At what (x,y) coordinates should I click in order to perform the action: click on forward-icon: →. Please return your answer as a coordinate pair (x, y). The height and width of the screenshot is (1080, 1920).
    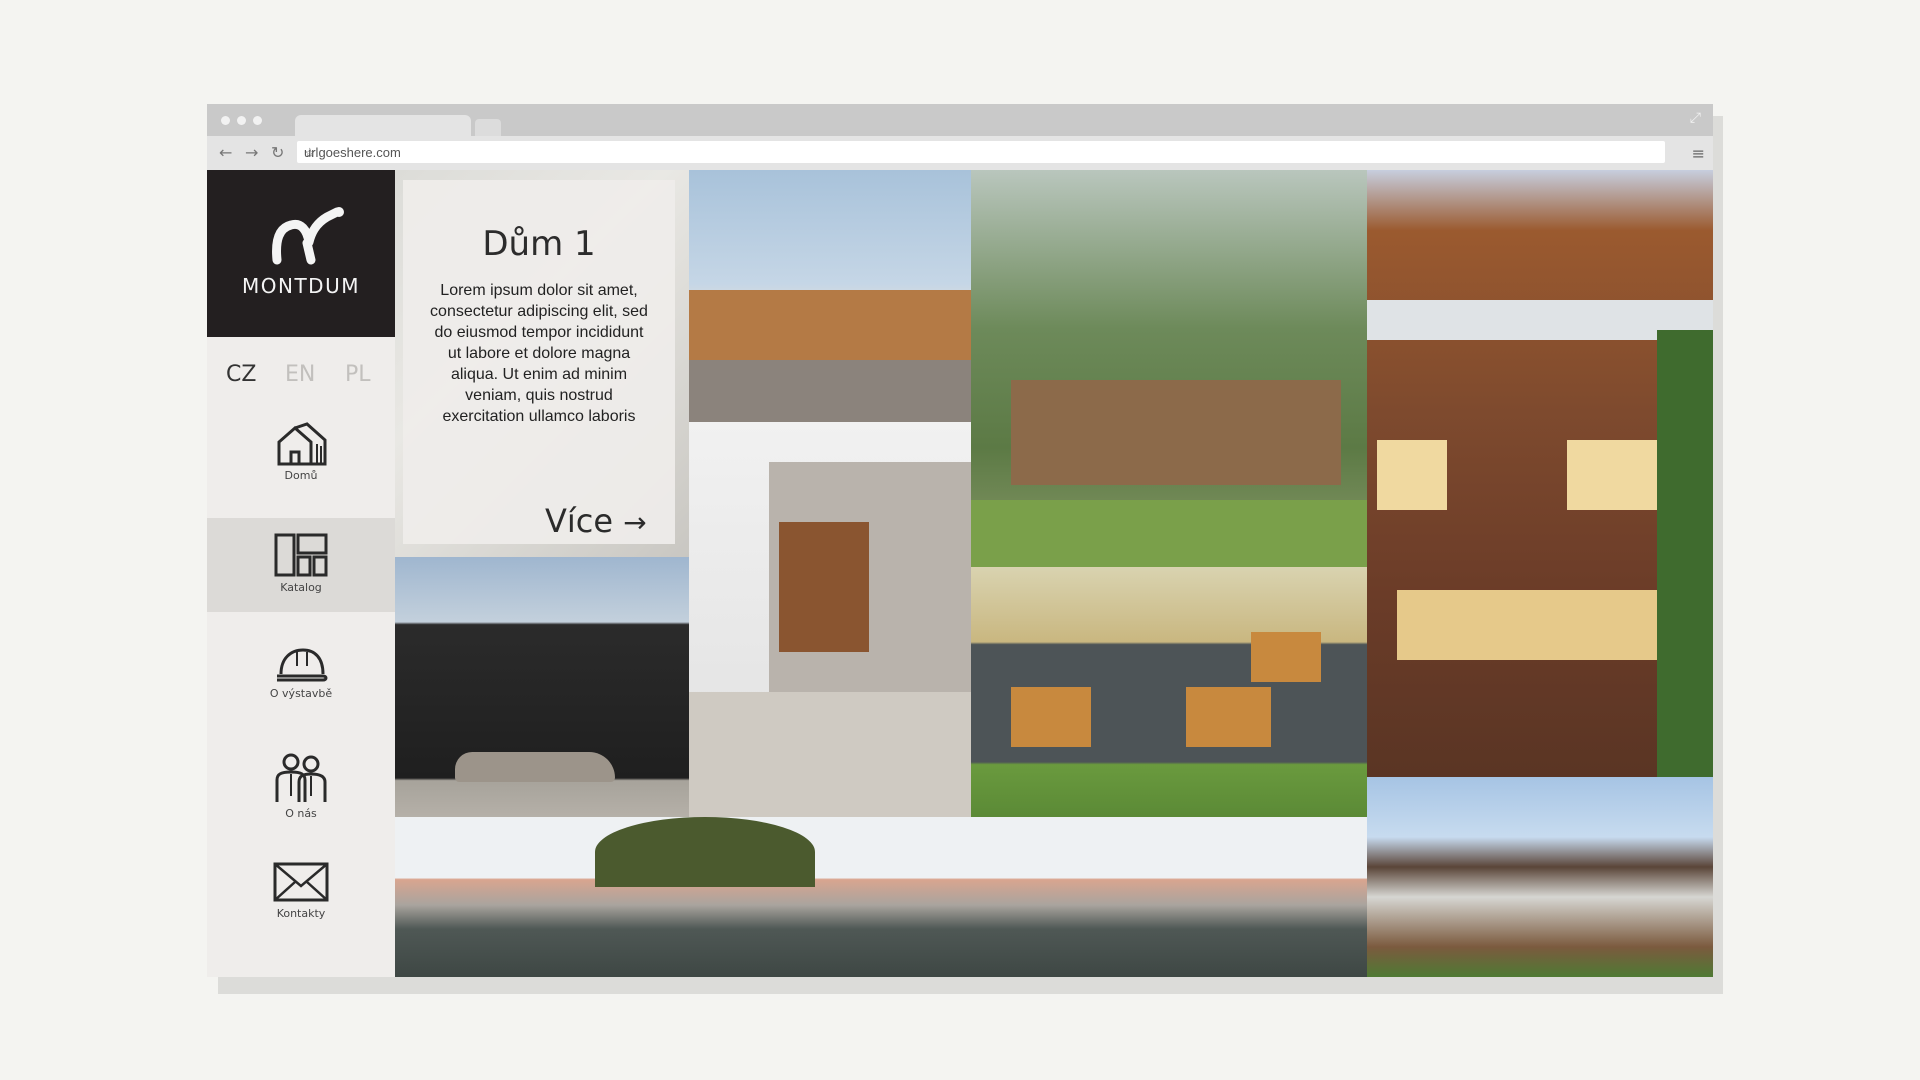
    Looking at the image, I should click on (251, 152).